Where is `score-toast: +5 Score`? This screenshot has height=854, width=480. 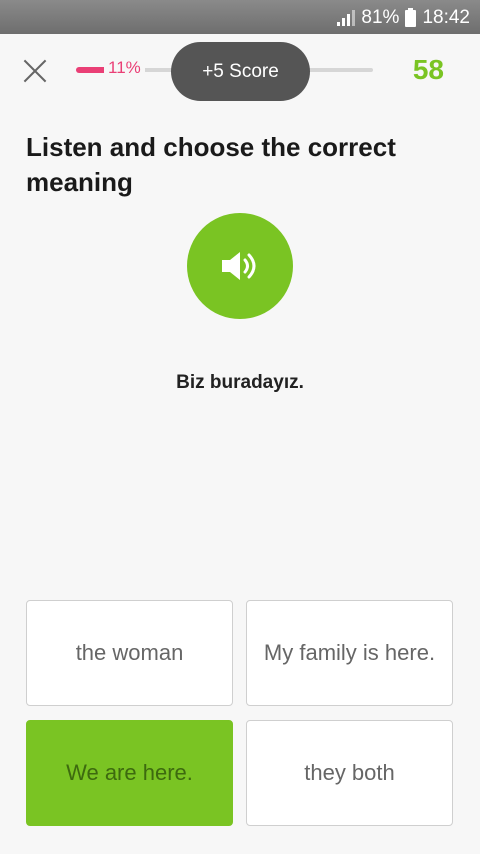
score-toast: +5 Score is located at coordinates (240, 71).